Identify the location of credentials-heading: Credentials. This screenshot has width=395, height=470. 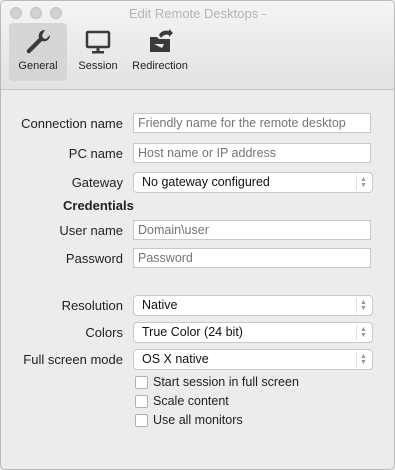
(98, 205).